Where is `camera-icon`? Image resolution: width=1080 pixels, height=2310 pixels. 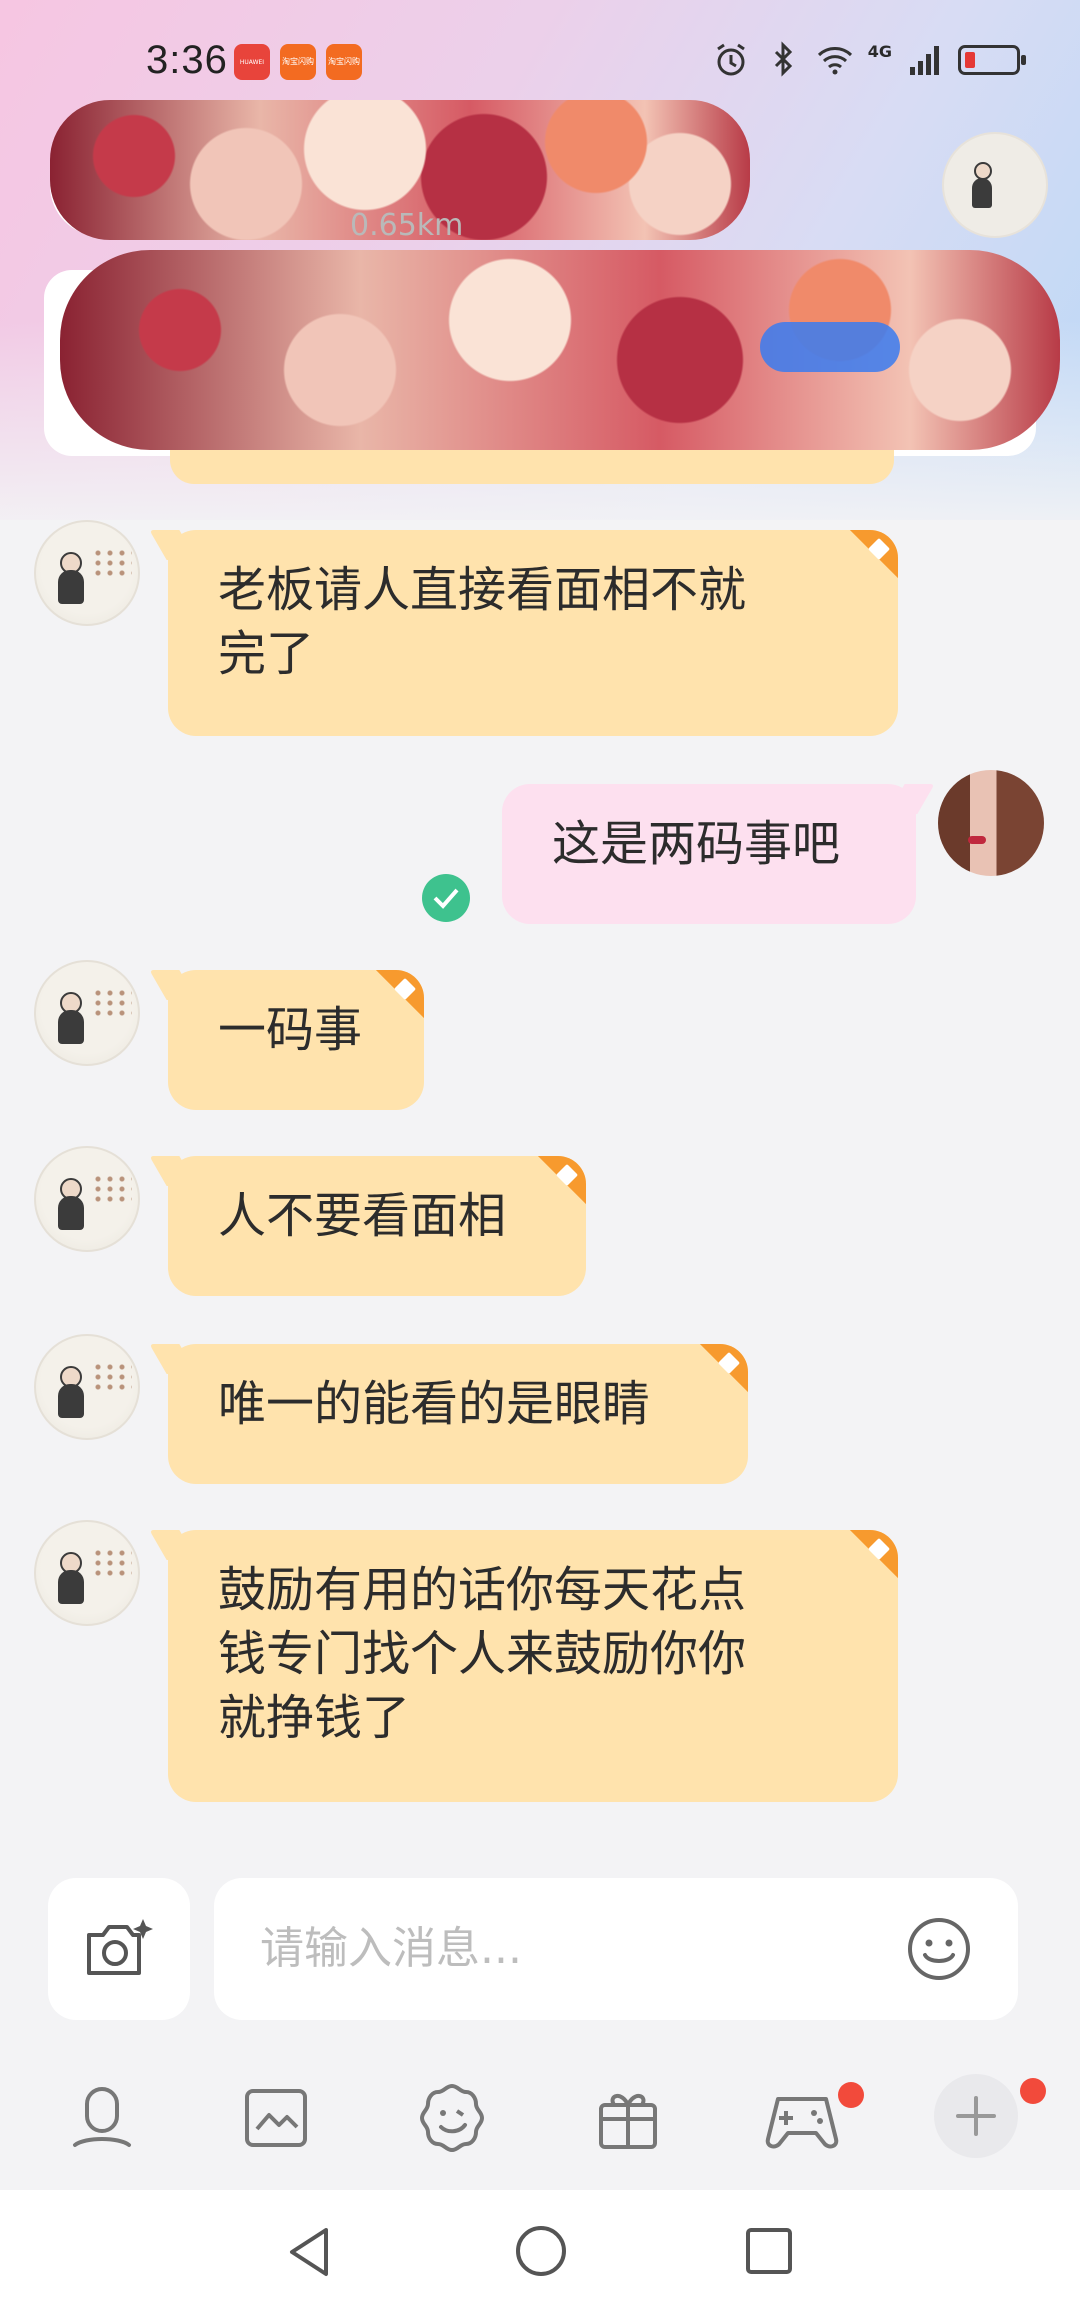 camera-icon is located at coordinates (120, 1947).